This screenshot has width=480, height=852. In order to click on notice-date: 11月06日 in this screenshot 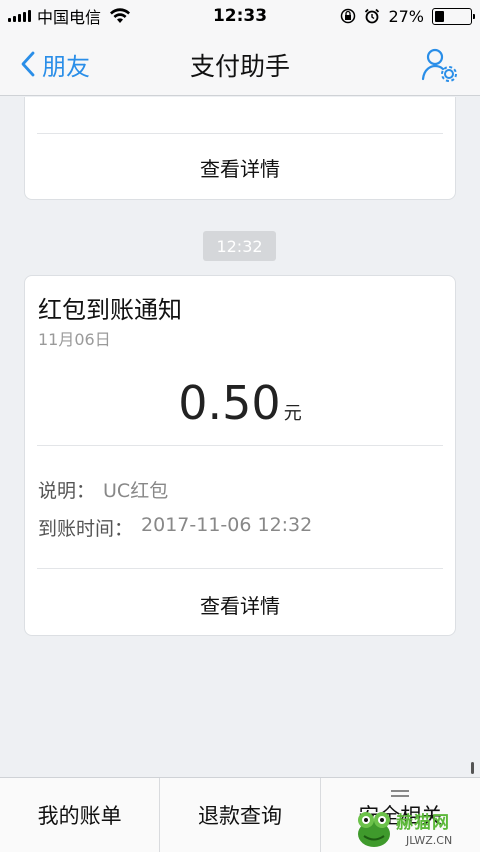, I will do `click(74, 339)`.